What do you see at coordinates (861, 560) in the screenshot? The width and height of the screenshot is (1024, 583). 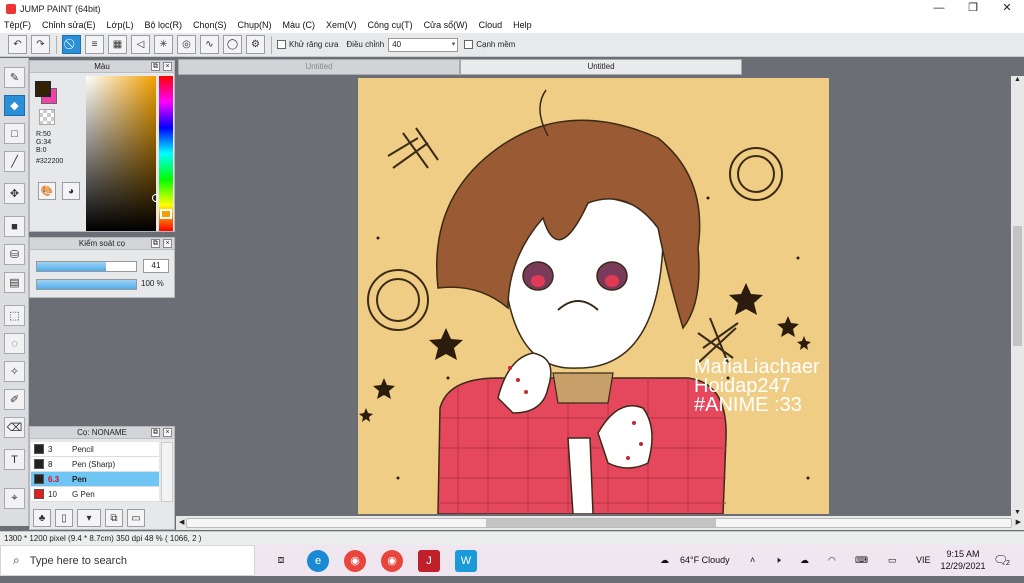 I see `keyboard-icon: ⌨` at bounding box center [861, 560].